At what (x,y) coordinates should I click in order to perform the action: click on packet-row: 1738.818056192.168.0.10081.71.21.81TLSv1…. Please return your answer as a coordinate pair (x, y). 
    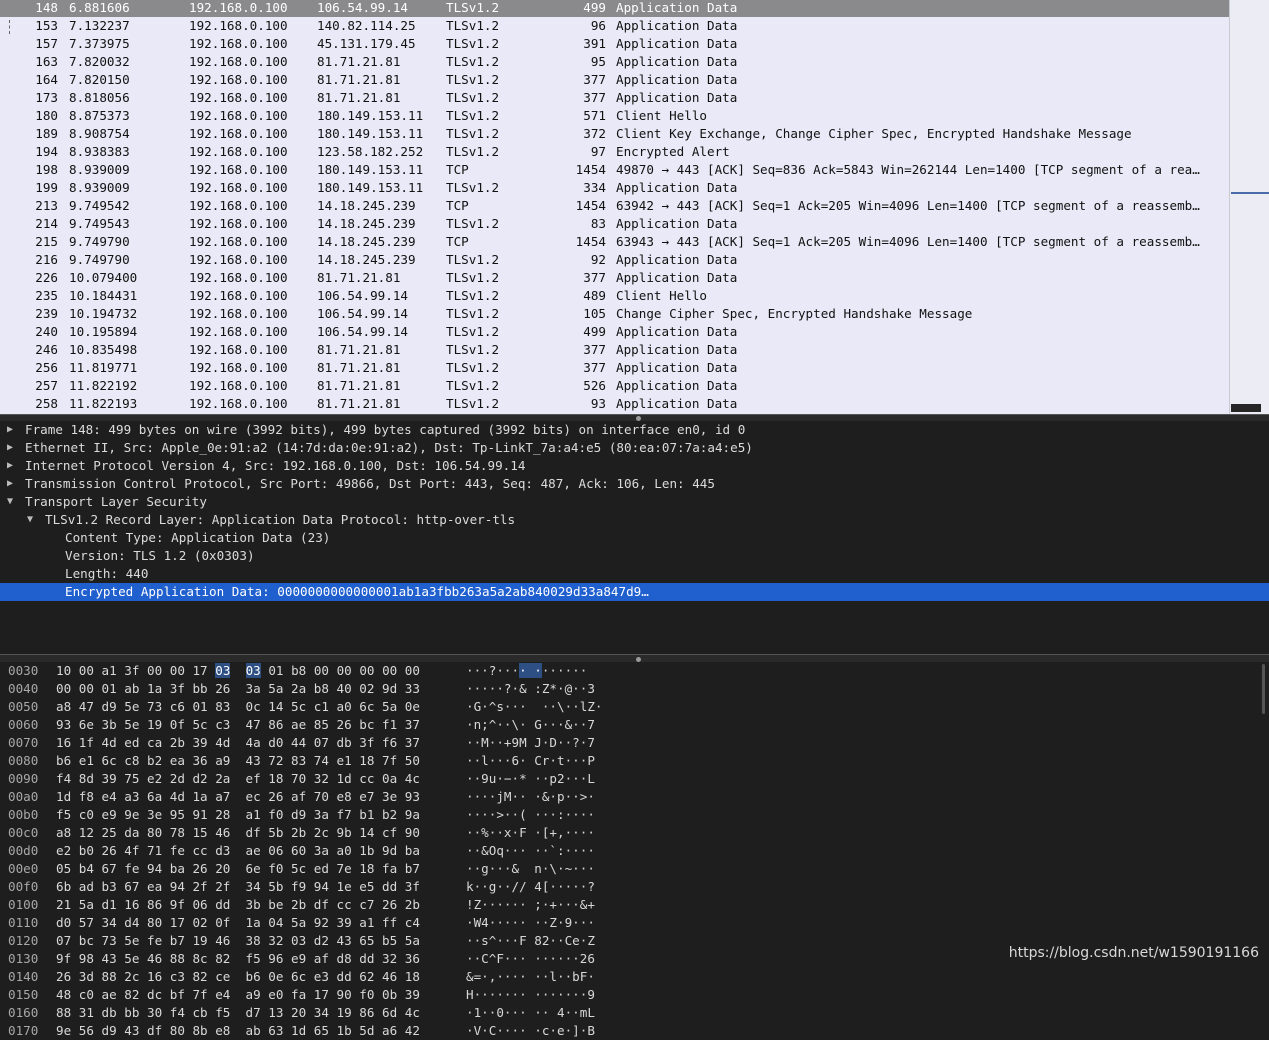
    Looking at the image, I should click on (614, 98).